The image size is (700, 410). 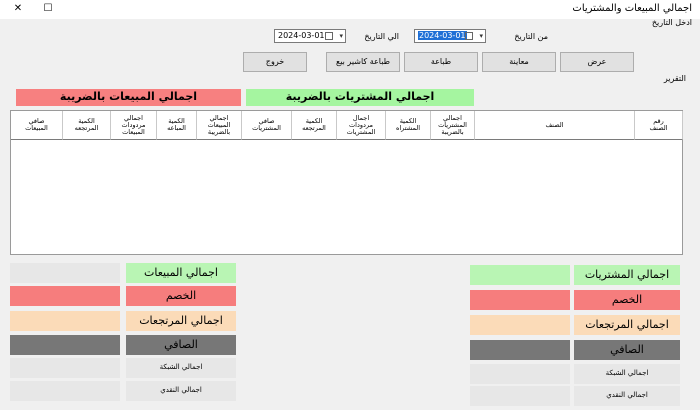 I want to click on report-label: التقرير, so click(x=674, y=78).